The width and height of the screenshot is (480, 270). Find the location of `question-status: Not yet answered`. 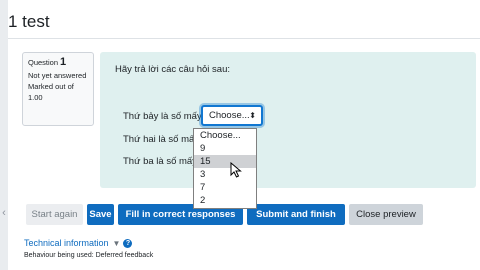

question-status: Not yet answered is located at coordinates (57, 75).